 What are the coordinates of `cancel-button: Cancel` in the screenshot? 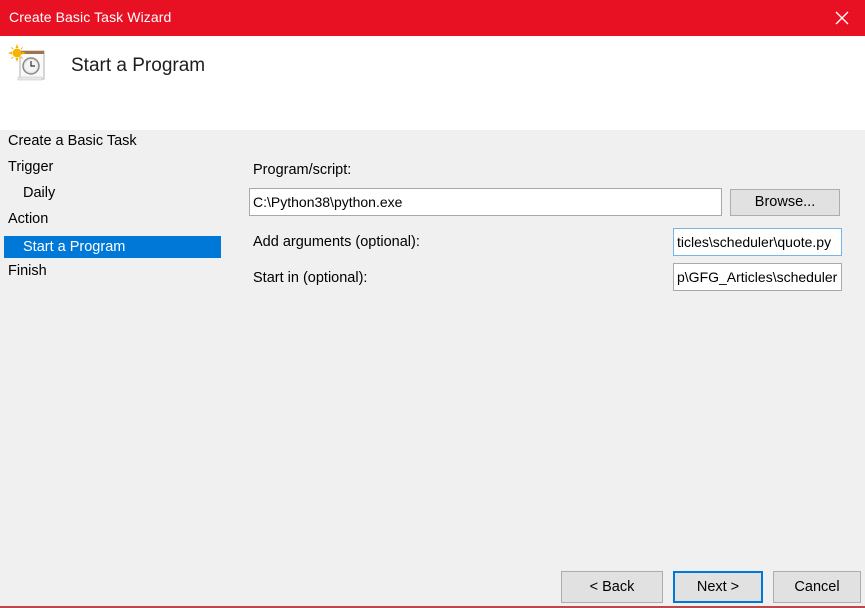 It's located at (817, 587).